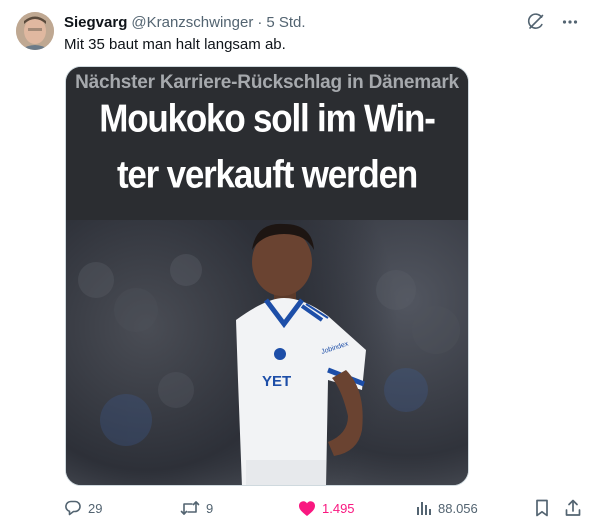  What do you see at coordinates (424, 508) in the screenshot?
I see `views-icon` at bounding box center [424, 508].